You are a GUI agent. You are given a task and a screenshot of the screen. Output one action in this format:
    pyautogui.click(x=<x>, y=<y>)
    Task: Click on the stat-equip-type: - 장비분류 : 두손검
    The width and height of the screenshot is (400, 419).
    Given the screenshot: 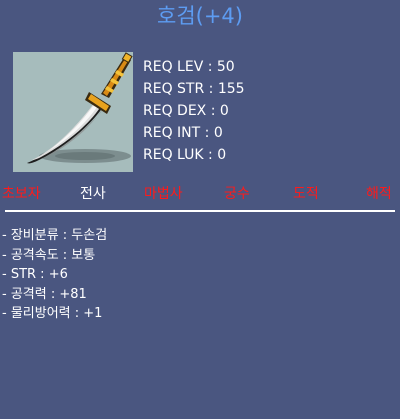 What is the action you would take?
    pyautogui.click(x=55, y=235)
    